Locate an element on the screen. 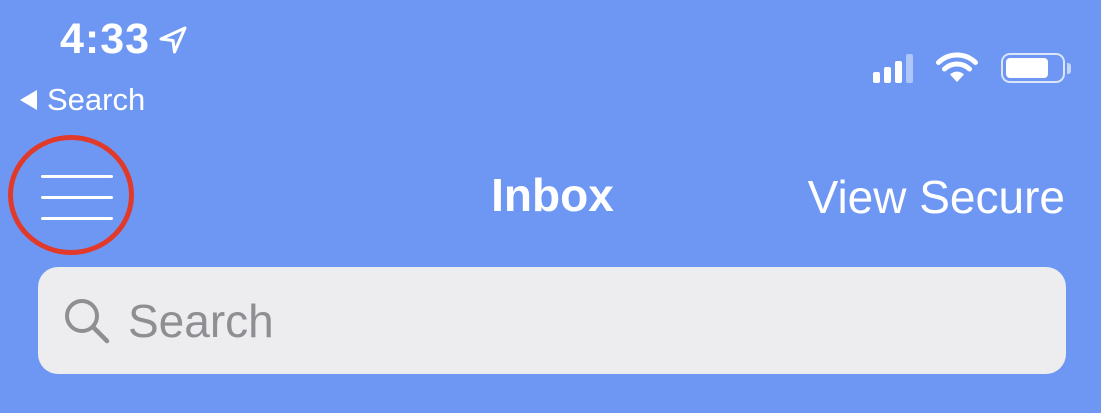  battery-icon is located at coordinates (1036, 68).